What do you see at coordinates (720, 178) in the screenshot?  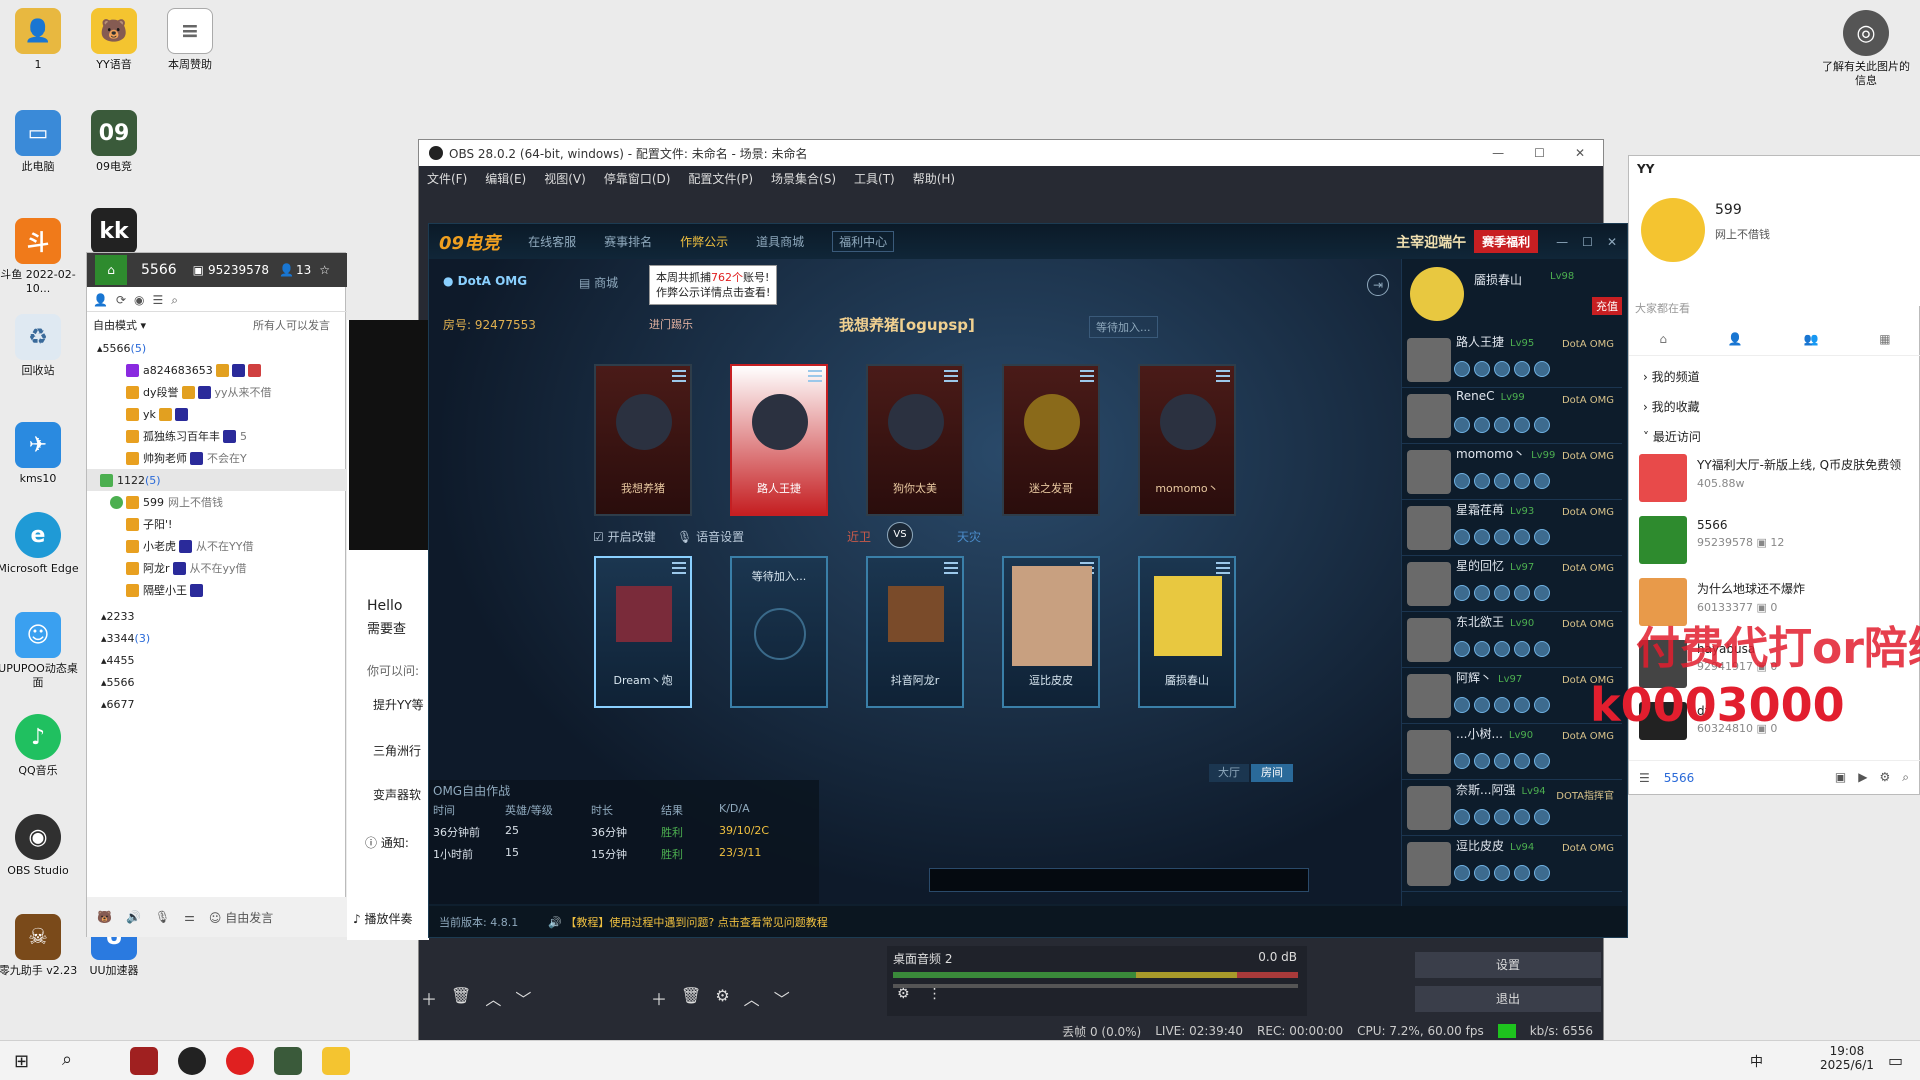 I see `menu-profile: 配置文件(P)` at bounding box center [720, 178].